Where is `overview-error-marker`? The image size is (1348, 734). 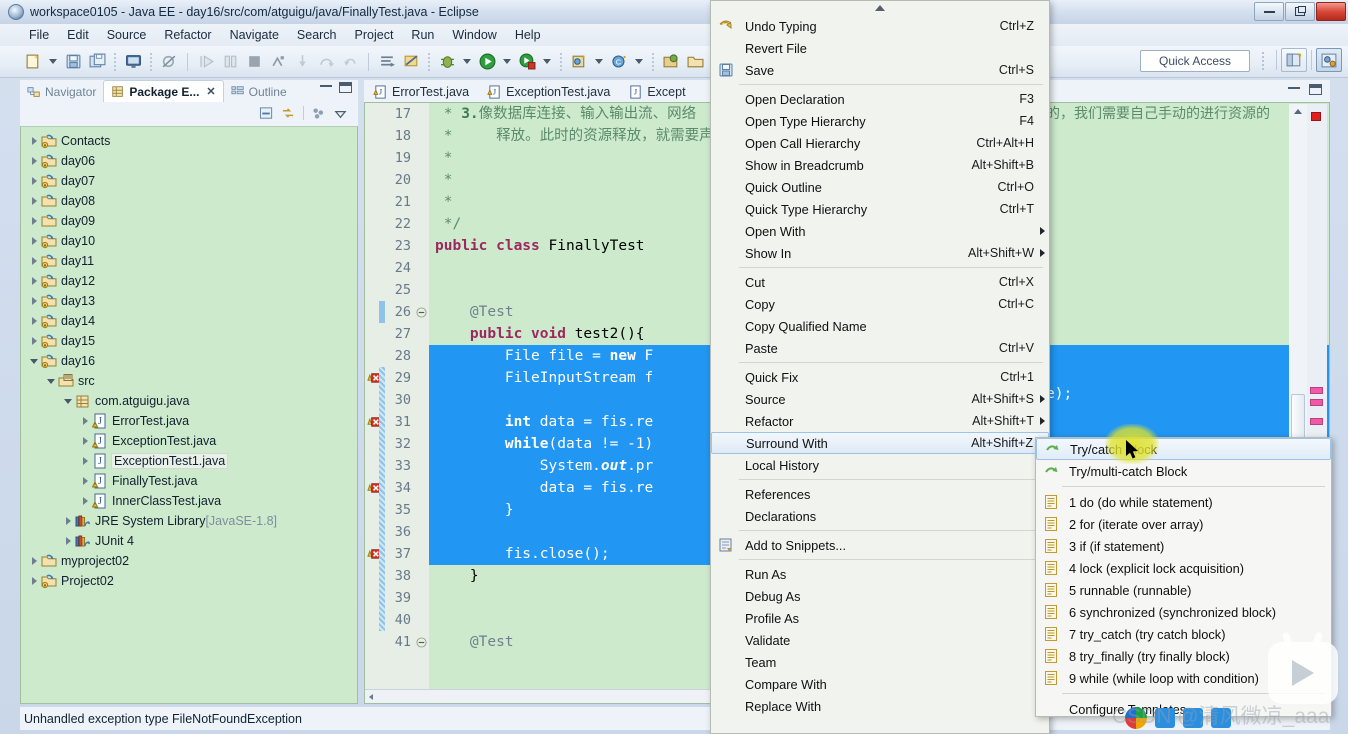 overview-error-marker is located at coordinates (1316, 116).